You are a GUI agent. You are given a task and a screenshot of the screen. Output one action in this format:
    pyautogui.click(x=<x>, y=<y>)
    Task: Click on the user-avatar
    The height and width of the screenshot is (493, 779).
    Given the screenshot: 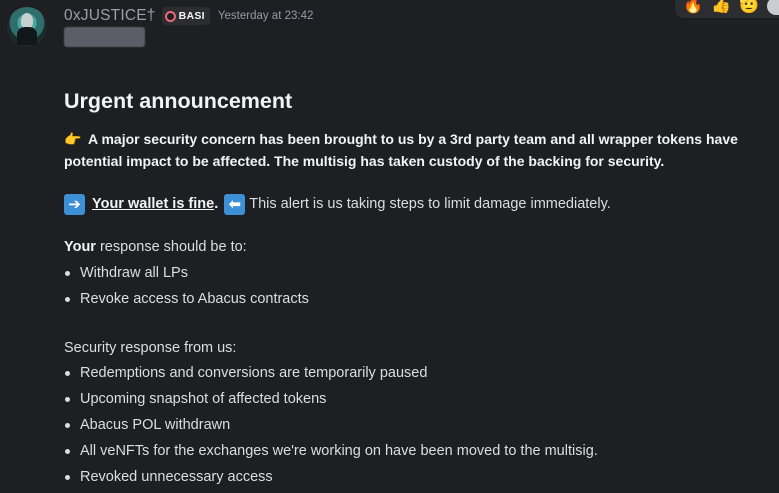 What is the action you would take?
    pyautogui.click(x=27, y=27)
    